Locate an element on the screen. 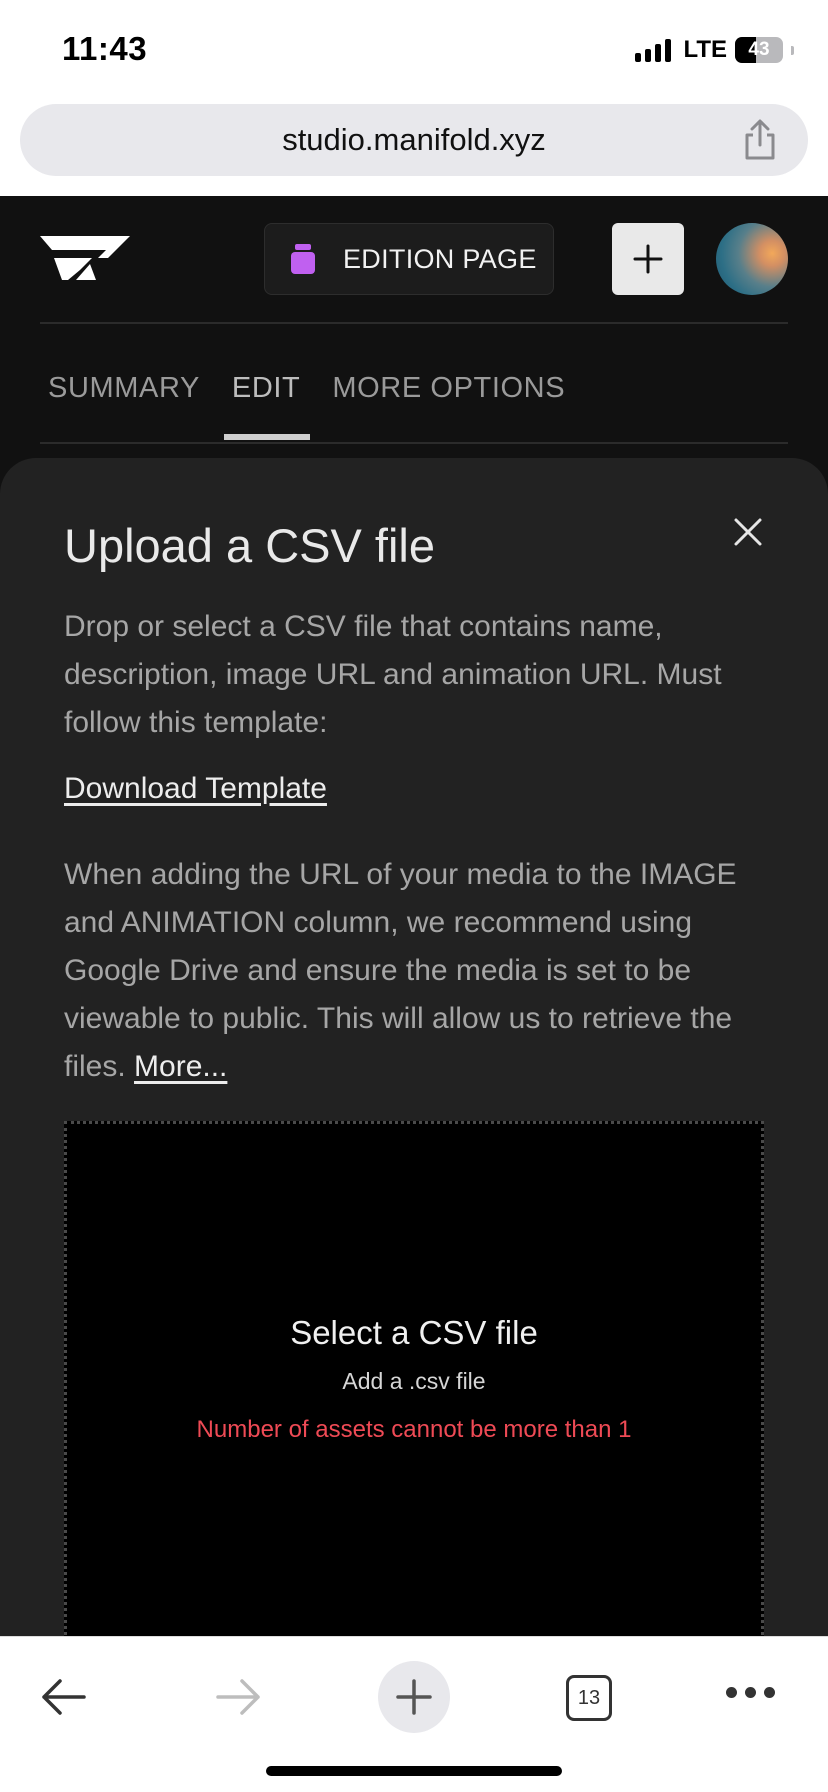 The width and height of the screenshot is (828, 1792). edition-page-label: EDITION PAGE is located at coordinates (440, 258).